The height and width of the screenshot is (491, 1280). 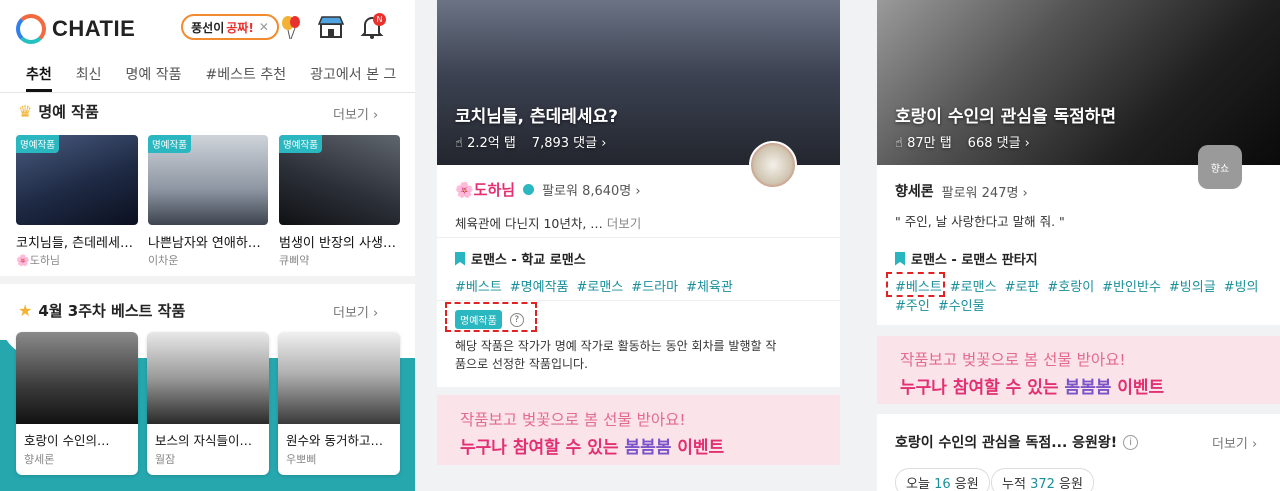 I want to click on hero-title: 코치님들, 츤데레세요?, so click(x=536, y=117).